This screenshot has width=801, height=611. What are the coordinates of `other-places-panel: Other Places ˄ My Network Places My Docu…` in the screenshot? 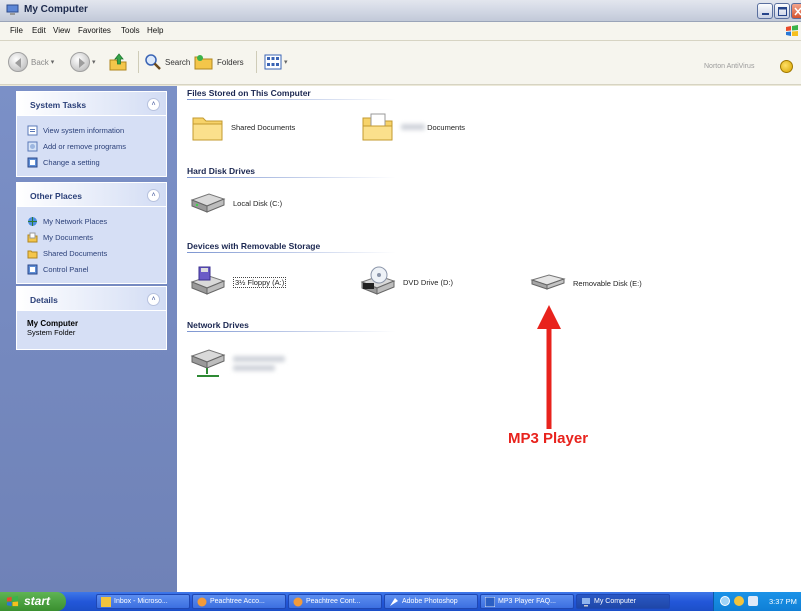 It's located at (91, 233).